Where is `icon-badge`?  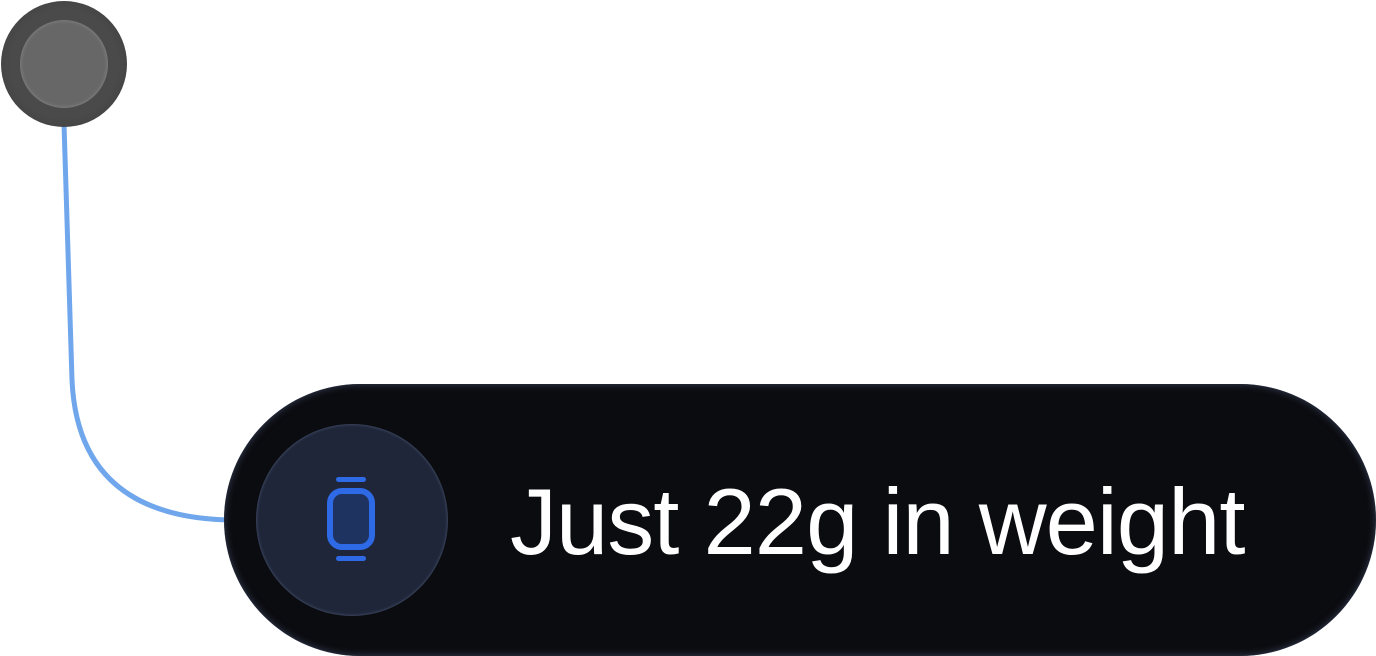 icon-badge is located at coordinates (352, 520).